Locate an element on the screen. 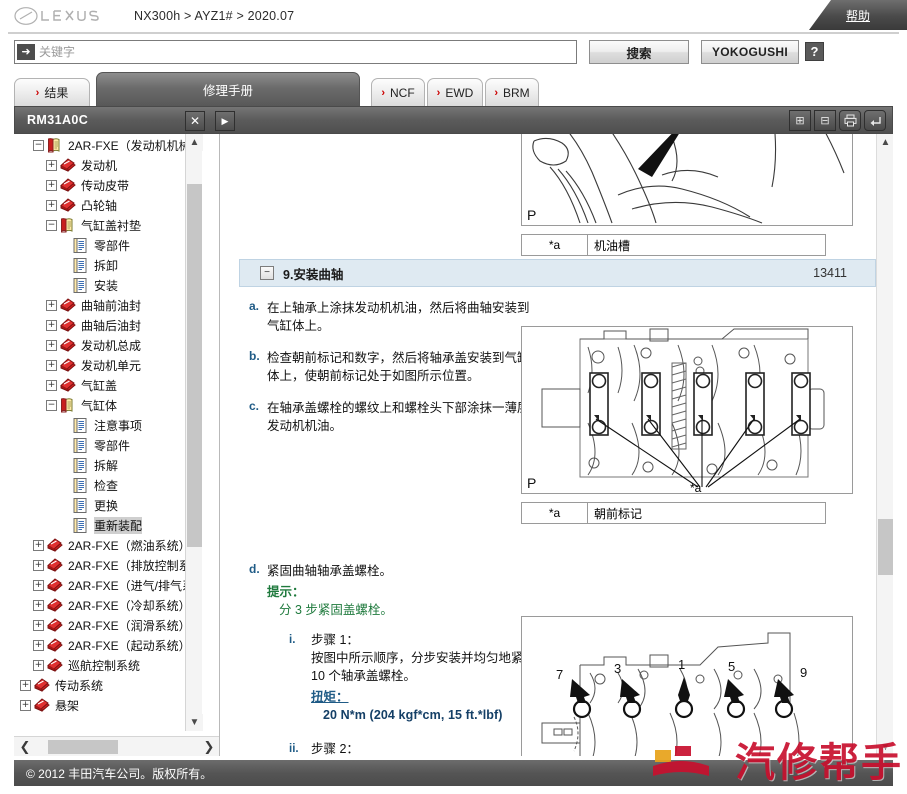 This screenshot has height=794, width=907. tree-item: + 发动机总成 is located at coordinates (108, 345).